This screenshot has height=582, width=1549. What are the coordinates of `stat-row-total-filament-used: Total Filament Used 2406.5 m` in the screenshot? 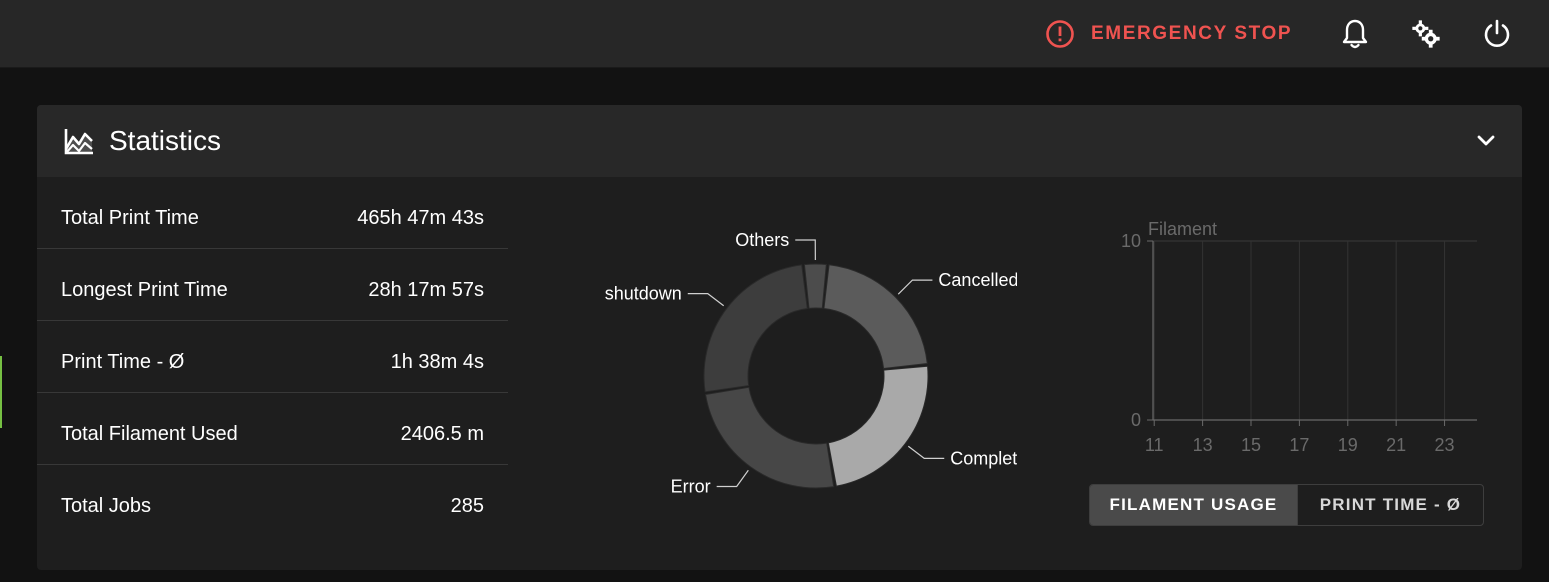 It's located at (272, 429).